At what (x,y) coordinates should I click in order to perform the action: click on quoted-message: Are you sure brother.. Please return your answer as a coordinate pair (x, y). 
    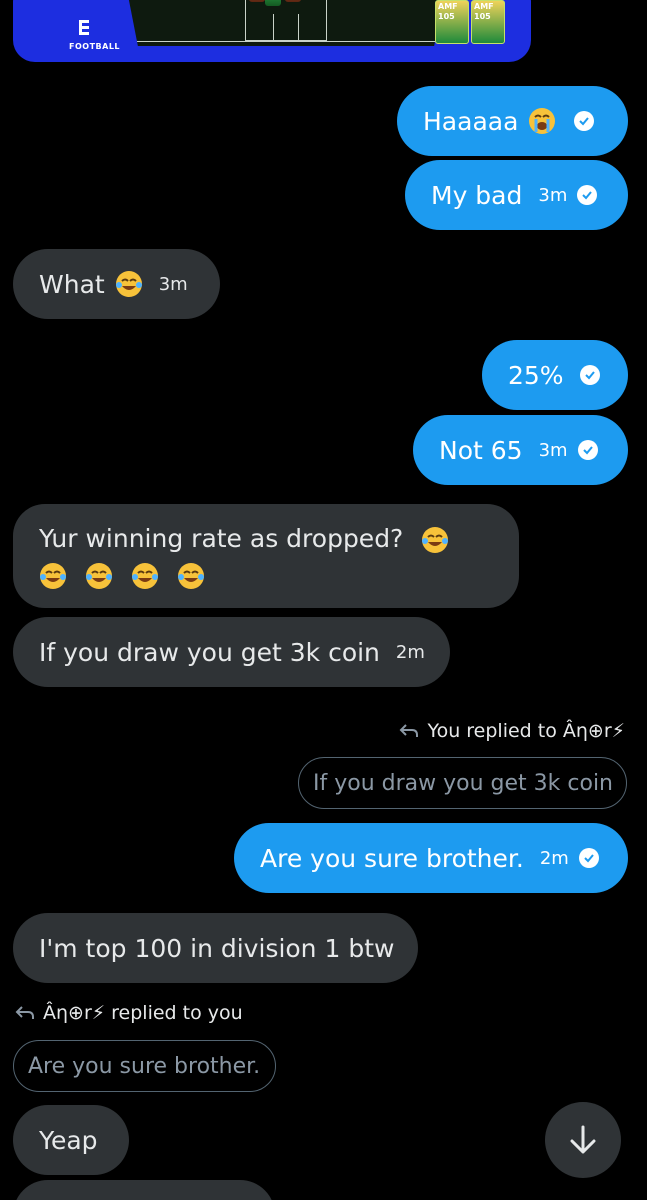
    Looking at the image, I should click on (144, 1066).